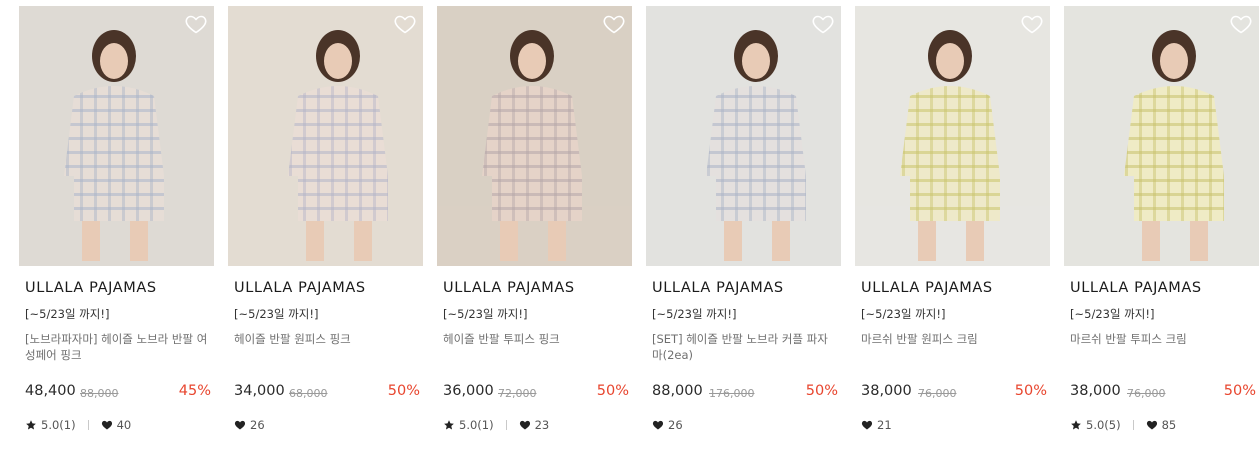 Image resolution: width=1260 pixels, height=455 pixels. Describe the element at coordinates (259, 391) in the screenshot. I see `sale-price: 34,000` at that location.